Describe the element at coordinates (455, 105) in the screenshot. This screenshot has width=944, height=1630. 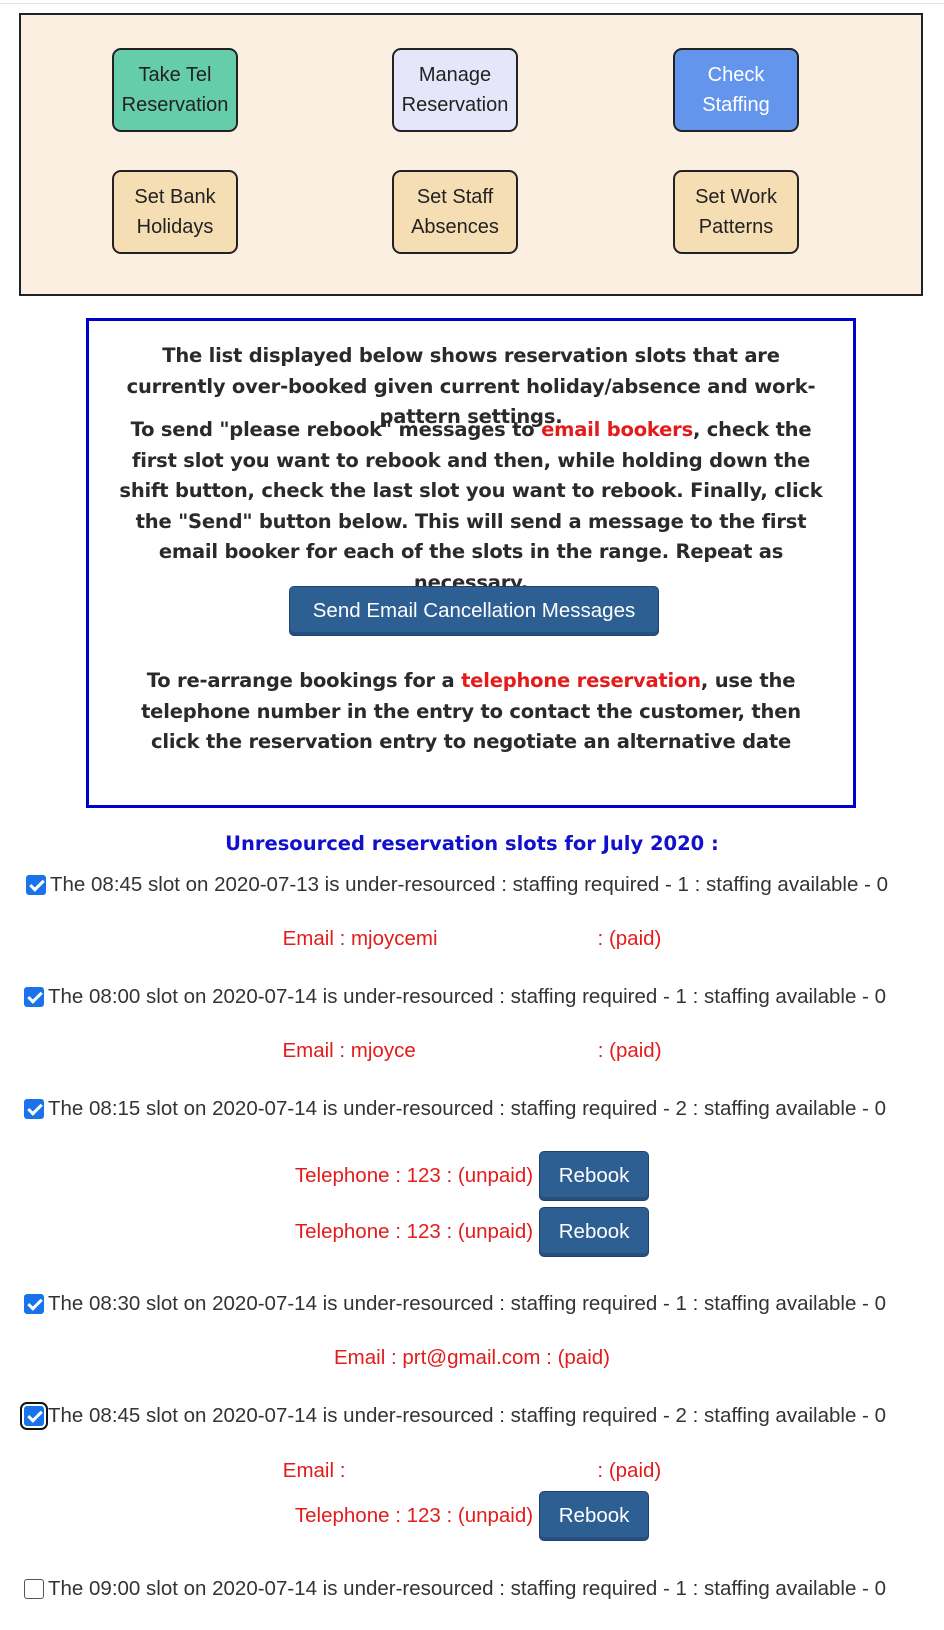
I see `manage-label-2: Reservation` at that location.